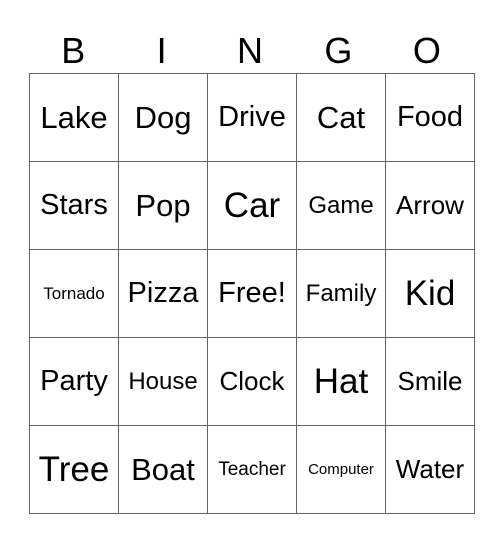 This screenshot has width=500, height=544. I want to click on bingo-cell: Tornado, so click(74, 293).